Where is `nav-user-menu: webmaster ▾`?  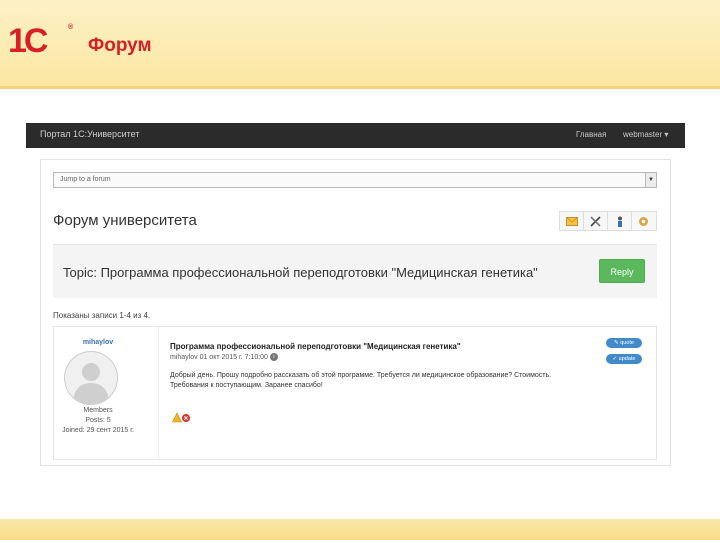
nav-user-menu: webmaster ▾ is located at coordinates (645, 134).